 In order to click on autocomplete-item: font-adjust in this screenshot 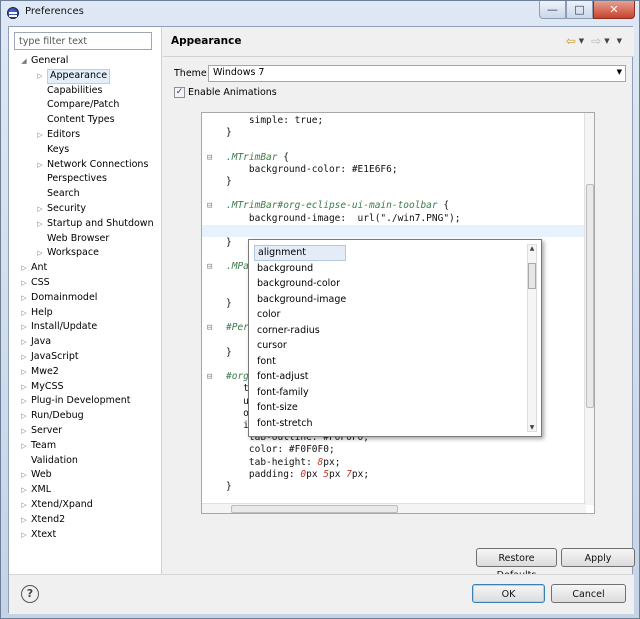, I will do `click(390, 377)`.